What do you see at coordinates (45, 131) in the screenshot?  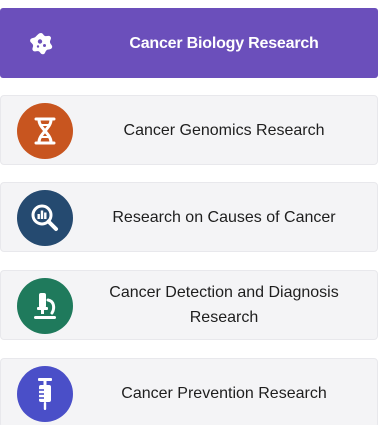 I see `dna-icon` at bounding box center [45, 131].